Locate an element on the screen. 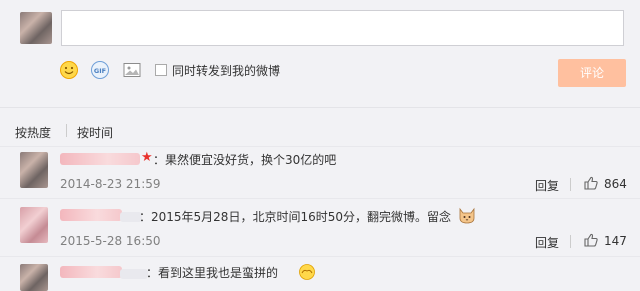 This screenshot has width=640, height=291. comment-text: ：看到这里我也是蛮拼的 is located at coordinates (212, 273).